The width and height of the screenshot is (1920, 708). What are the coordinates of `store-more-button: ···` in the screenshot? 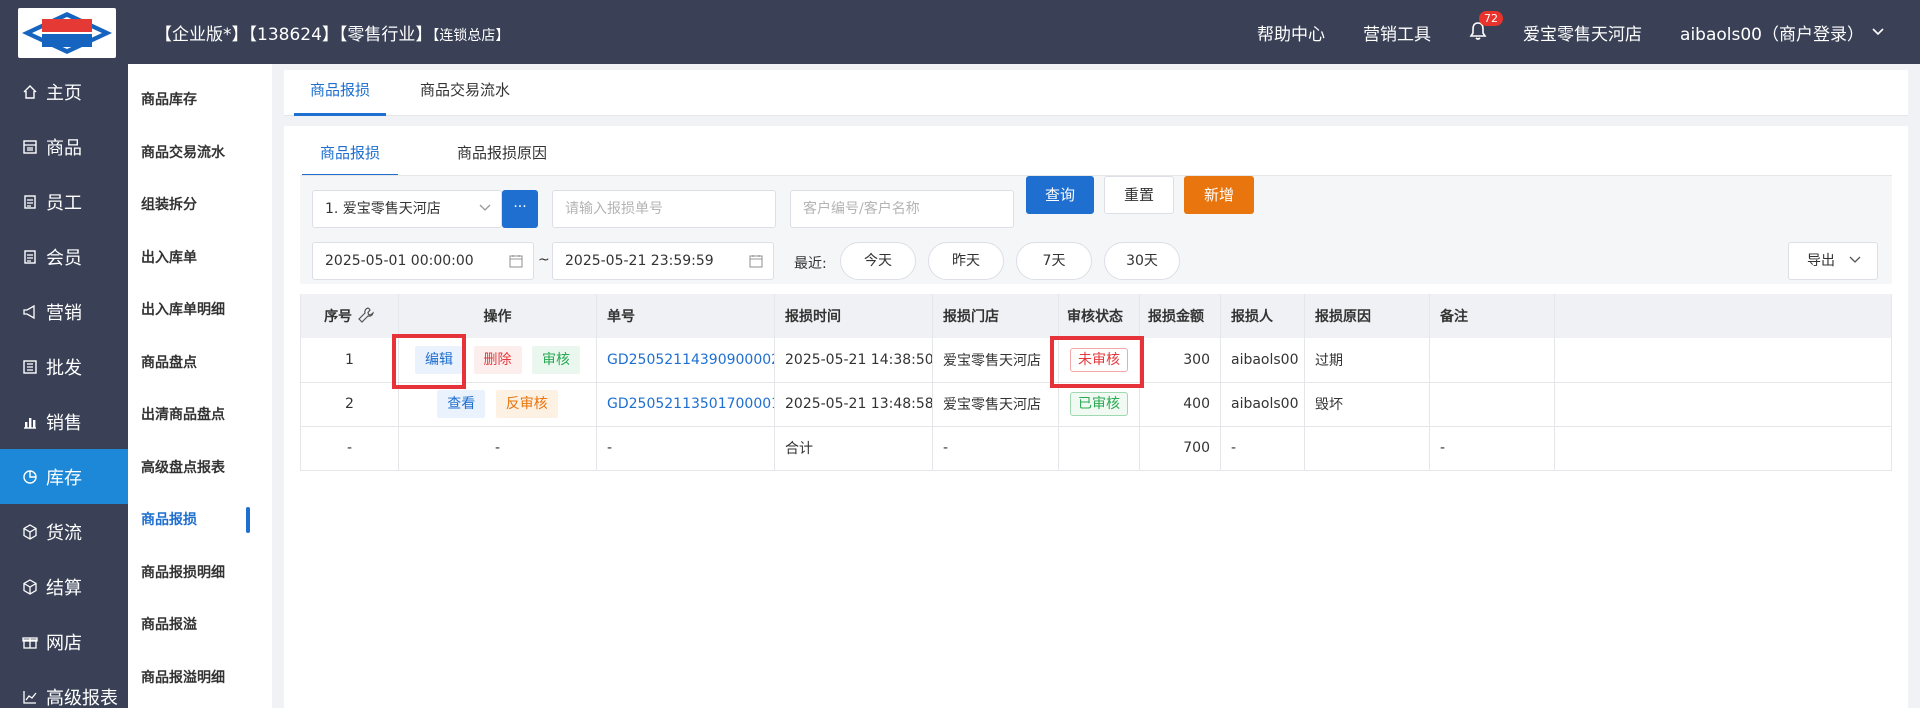 It's located at (520, 209).